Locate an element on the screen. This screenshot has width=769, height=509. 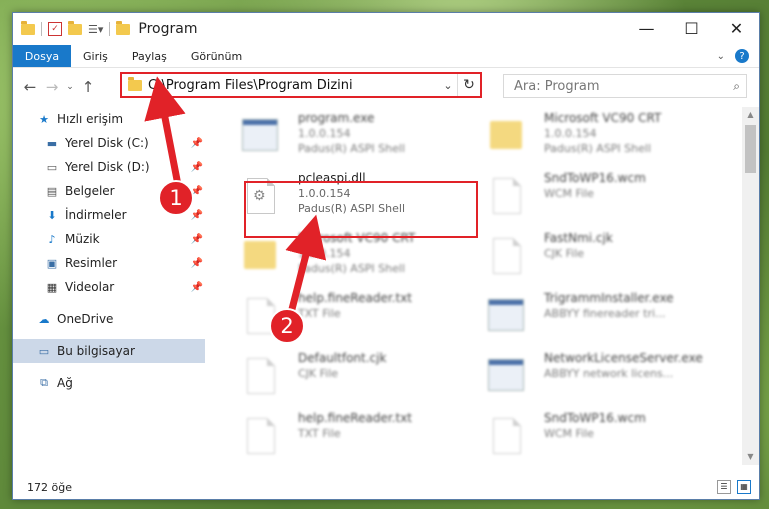
arrow-to-address is located at coordinates (165, 132).